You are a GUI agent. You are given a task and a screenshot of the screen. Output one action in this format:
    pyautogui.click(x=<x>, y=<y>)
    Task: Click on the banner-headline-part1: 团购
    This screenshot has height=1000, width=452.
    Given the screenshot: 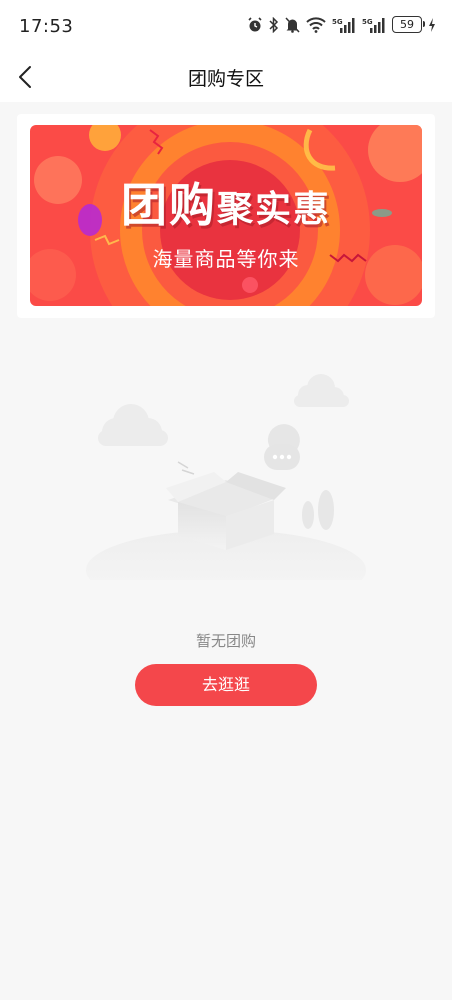 What is the action you would take?
    pyautogui.click(x=168, y=205)
    